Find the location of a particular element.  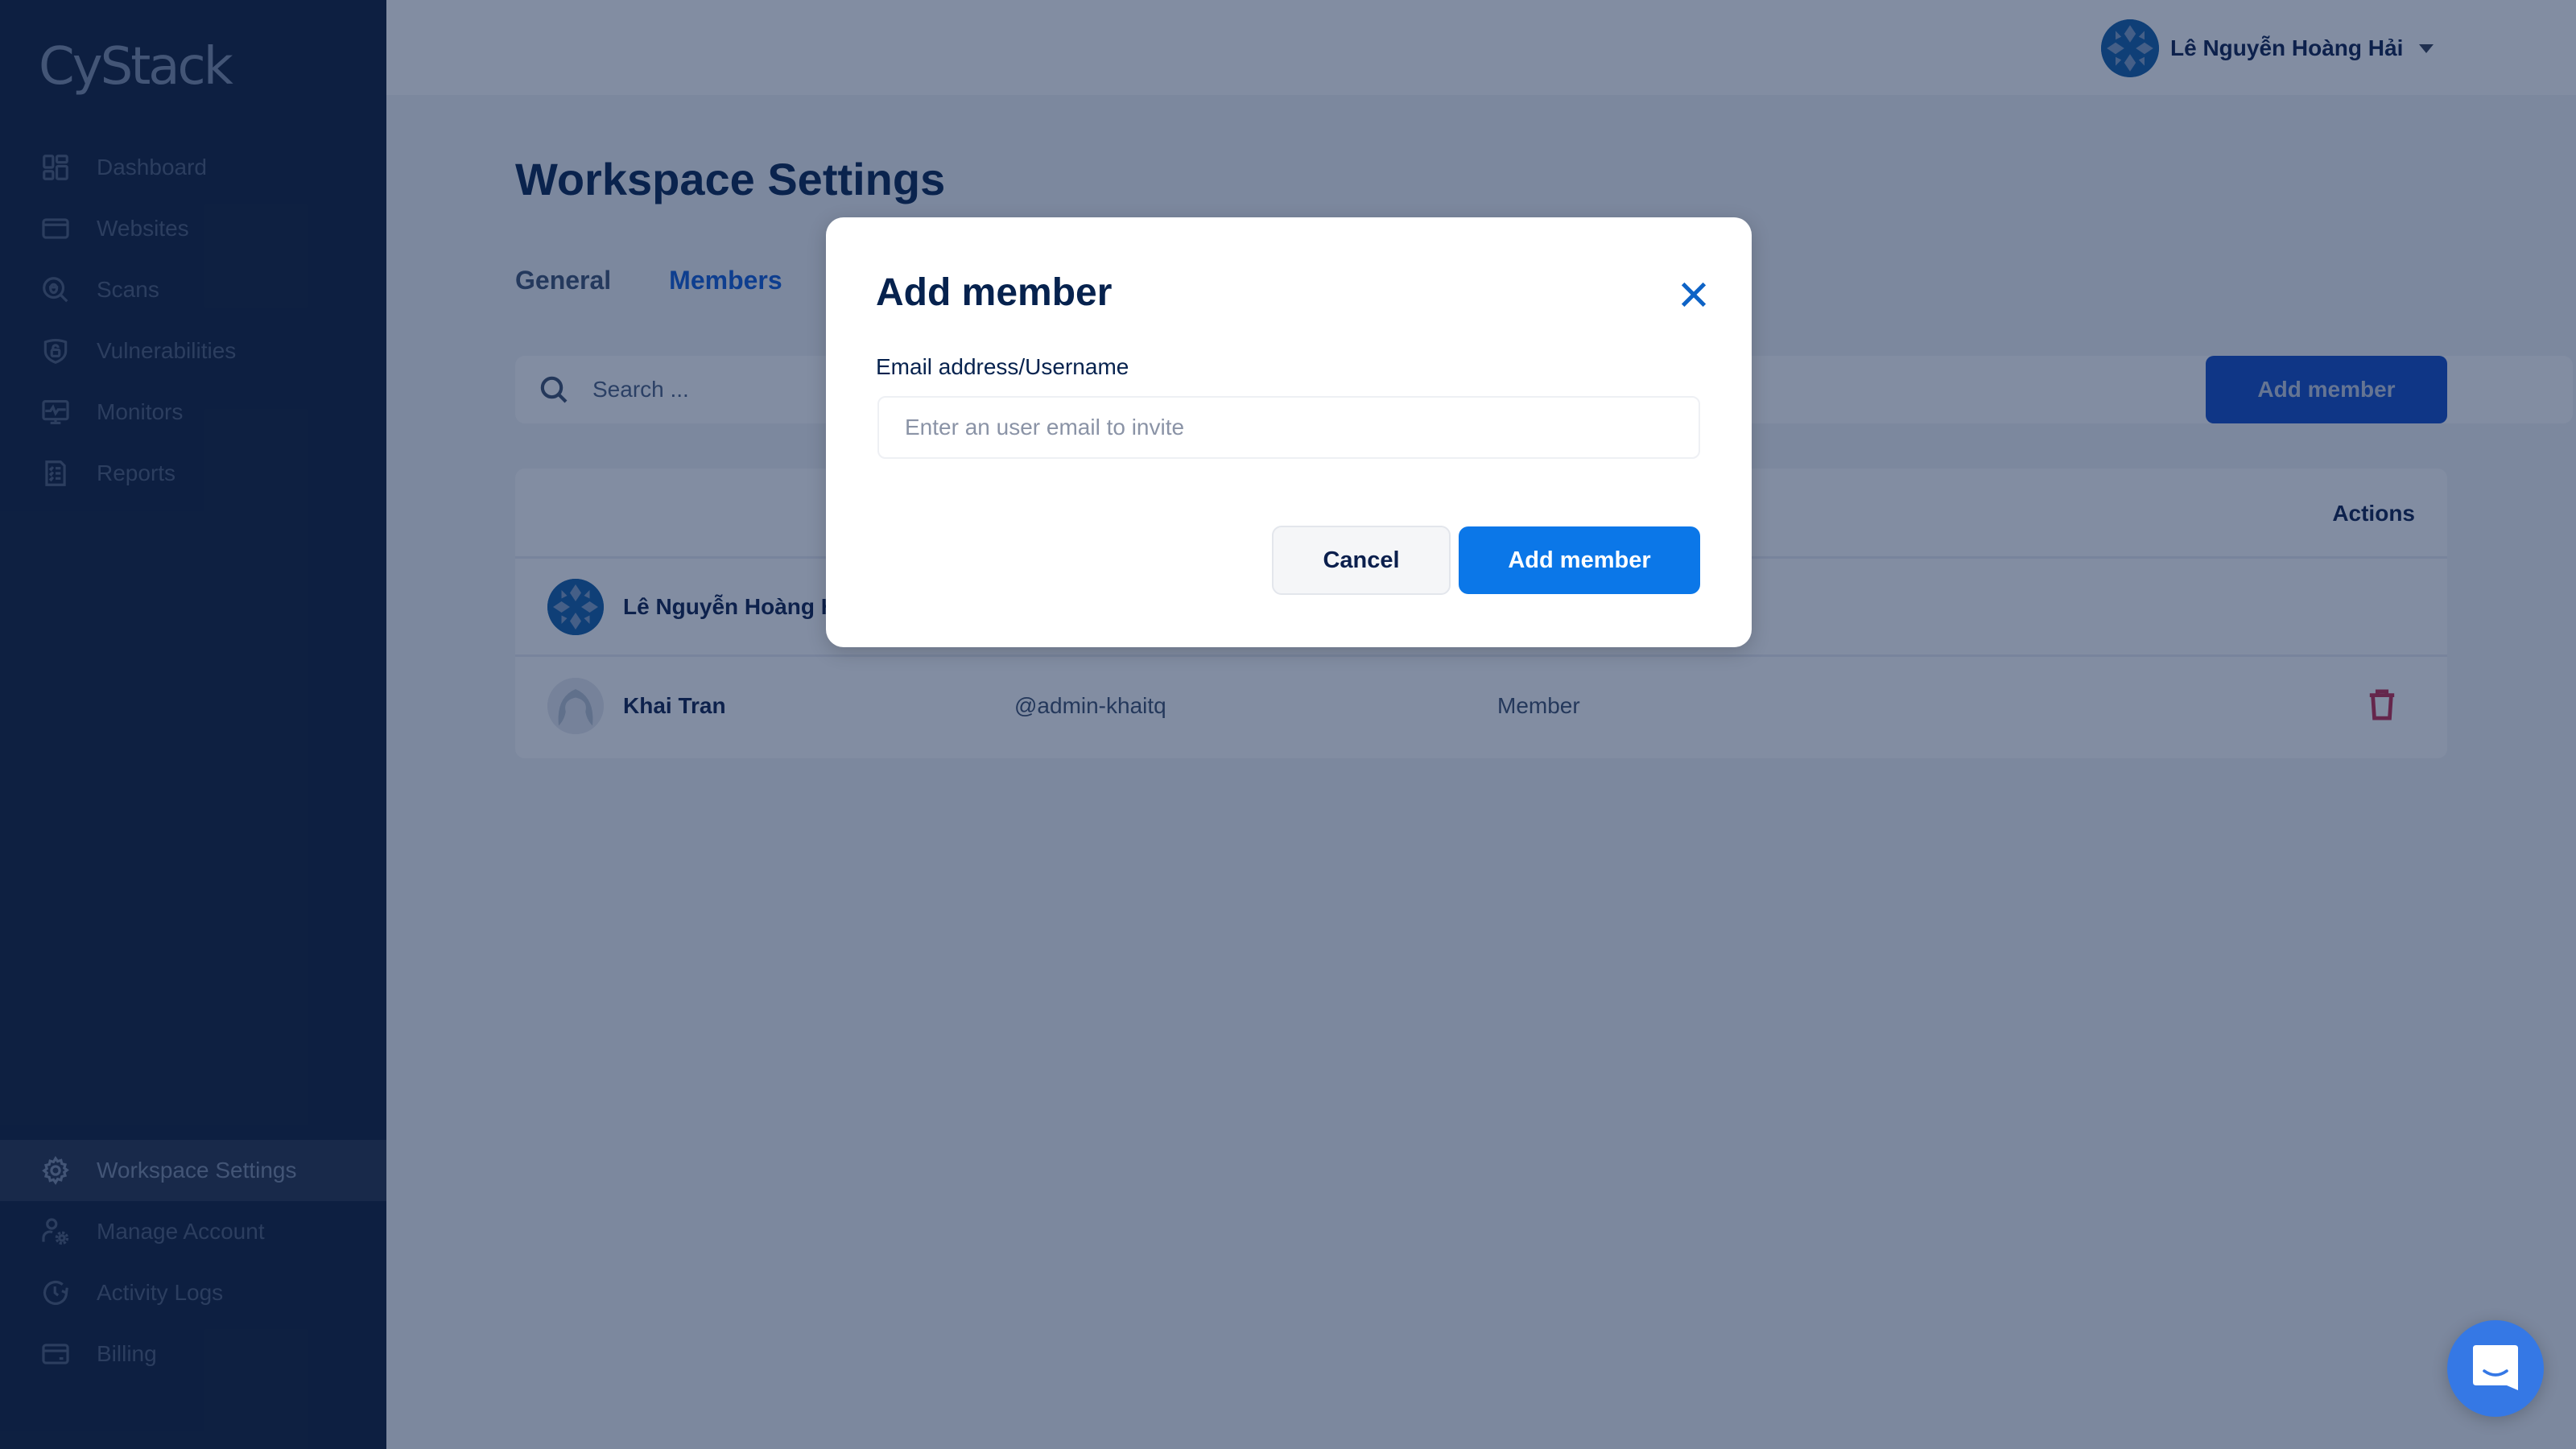

chat-launcher-button is located at coordinates (2495, 1368).